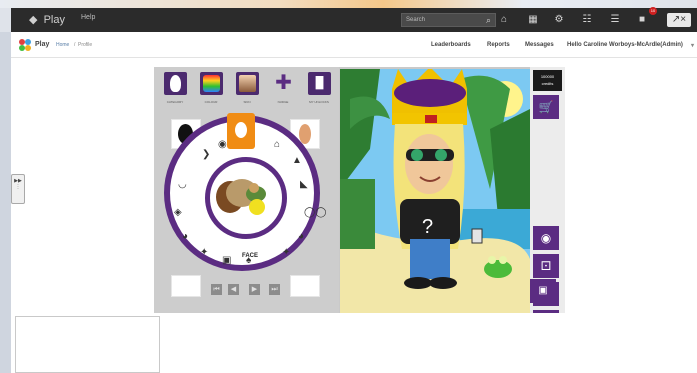 The image size is (697, 373). What do you see at coordinates (87, 344) in the screenshot?
I see `blank-panel` at bounding box center [87, 344].